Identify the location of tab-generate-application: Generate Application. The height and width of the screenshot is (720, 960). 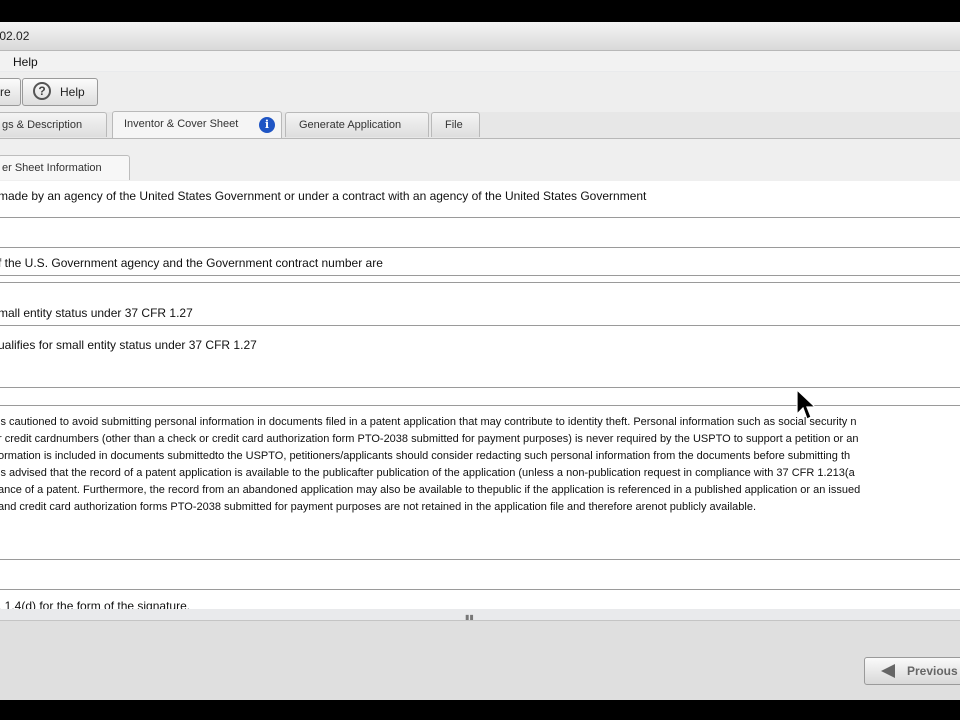
(357, 124).